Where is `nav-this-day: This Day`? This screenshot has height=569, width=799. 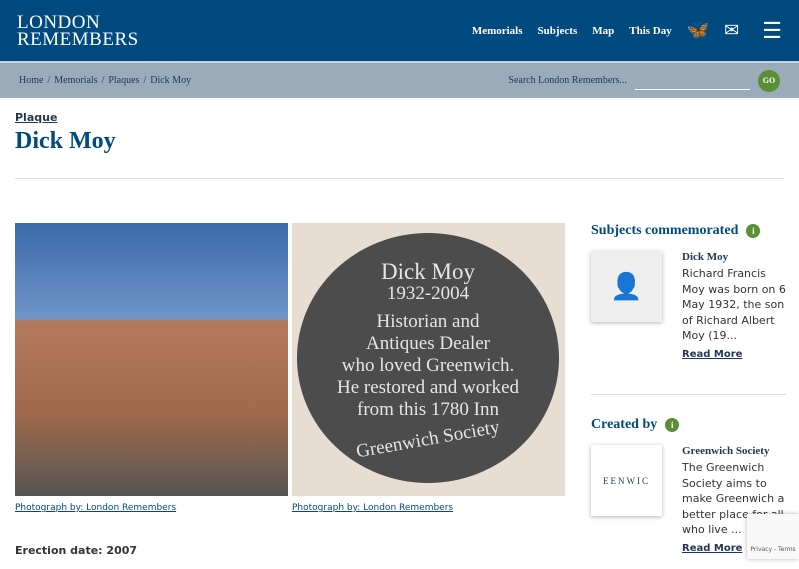 nav-this-day: This Day is located at coordinates (650, 31).